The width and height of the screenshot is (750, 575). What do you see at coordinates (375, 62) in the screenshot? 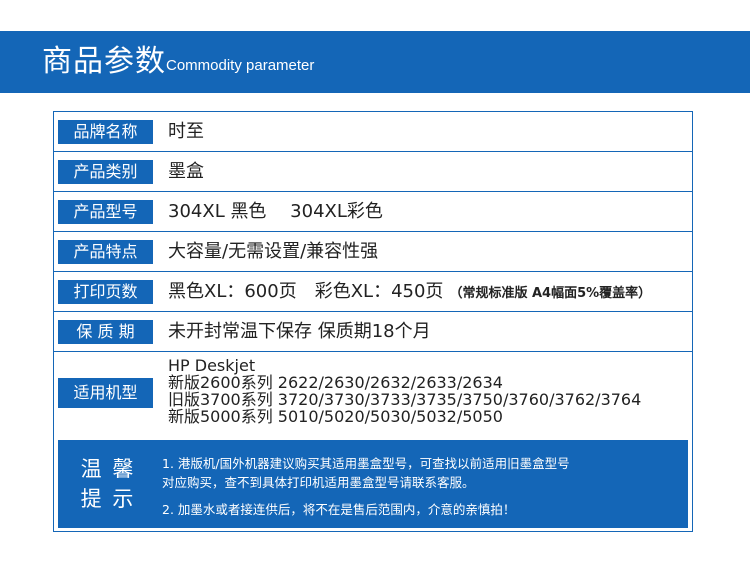
I see `header-banner: 商品参数 Commodity parameter` at bounding box center [375, 62].